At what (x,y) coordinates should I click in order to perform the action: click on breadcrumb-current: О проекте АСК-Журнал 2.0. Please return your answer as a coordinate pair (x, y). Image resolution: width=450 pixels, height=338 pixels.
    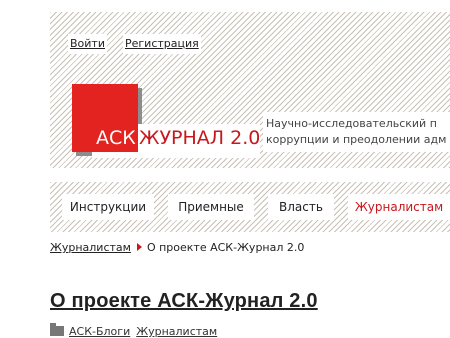
    Looking at the image, I should click on (225, 247).